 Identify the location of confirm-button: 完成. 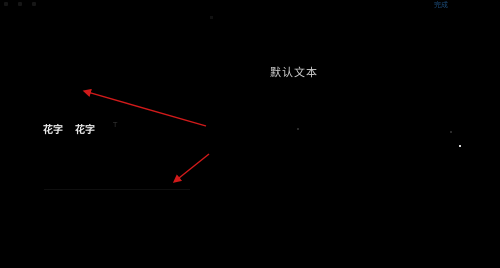
(441, 6).